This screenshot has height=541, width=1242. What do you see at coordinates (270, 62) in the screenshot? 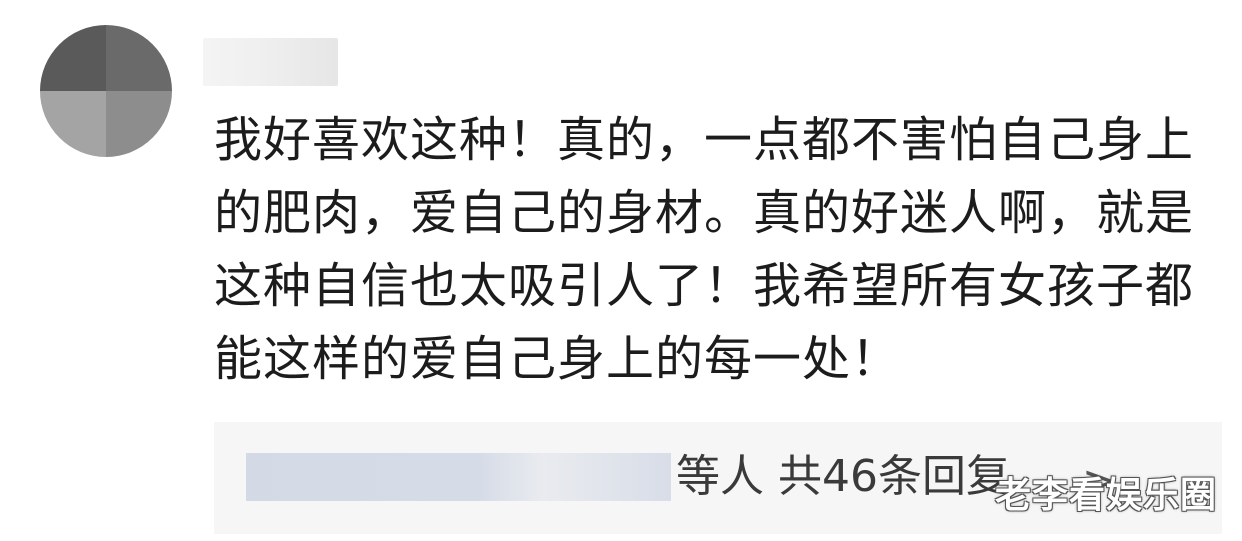
I see `username-blurred` at bounding box center [270, 62].